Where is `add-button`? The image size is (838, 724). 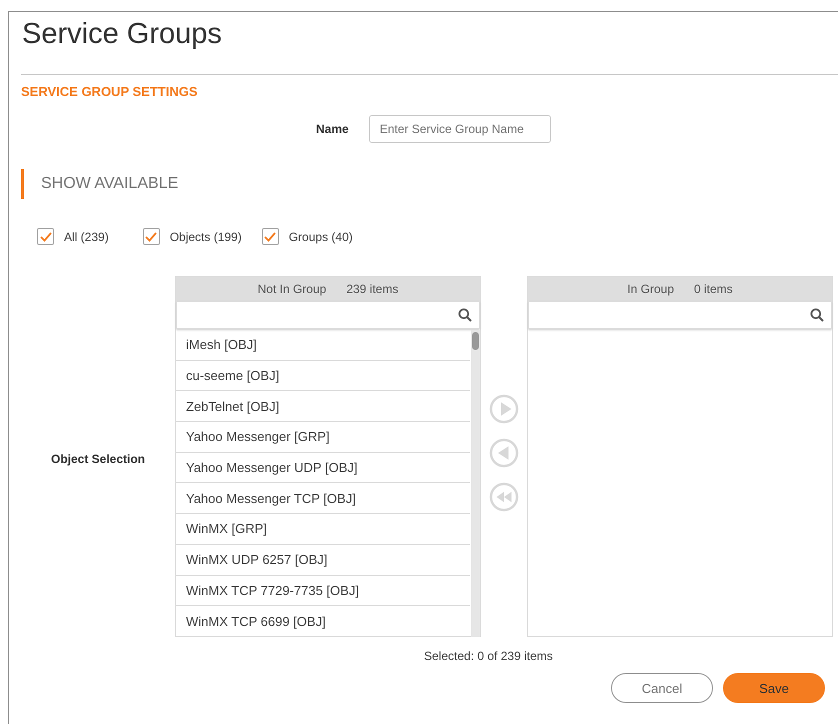
add-button is located at coordinates (504, 409).